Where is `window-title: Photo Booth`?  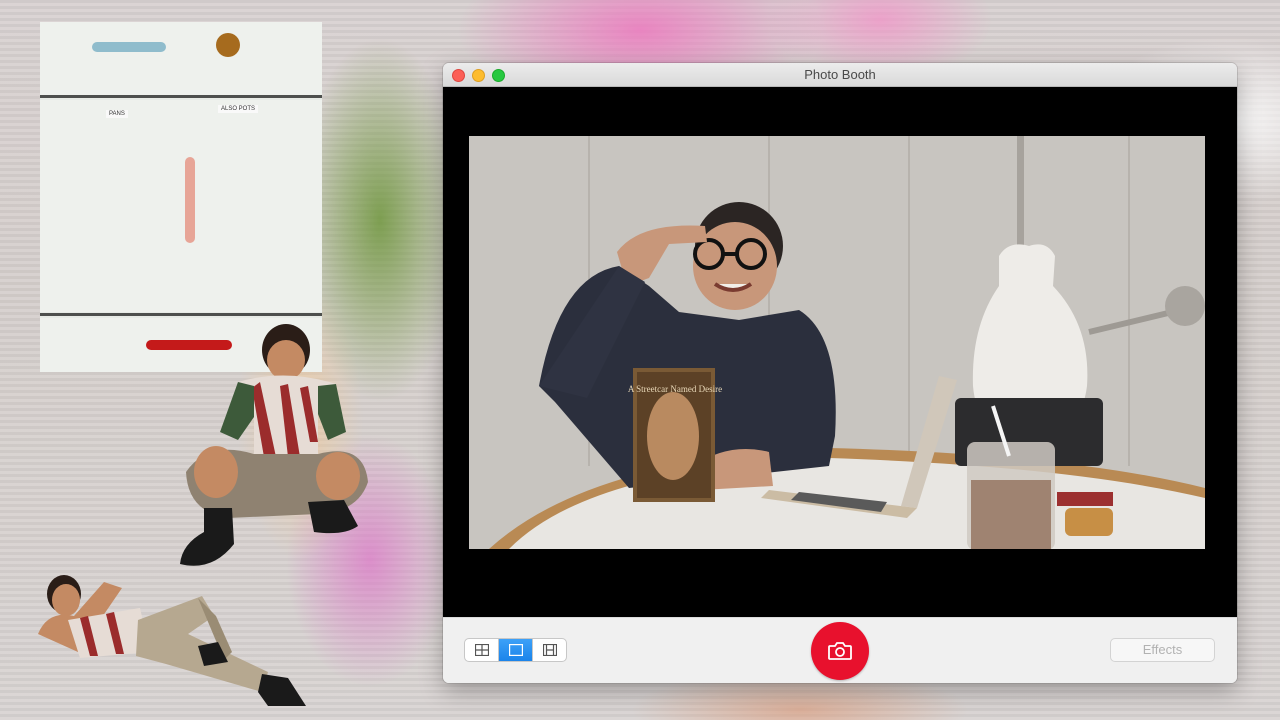
window-title: Photo Booth is located at coordinates (840, 74).